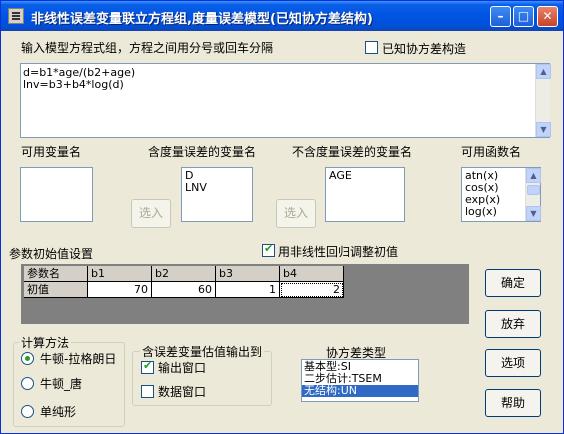 The height and width of the screenshot is (434, 564). Describe the element at coordinates (182, 368) in the screenshot. I see `output-window-label: 输出窗口` at that location.